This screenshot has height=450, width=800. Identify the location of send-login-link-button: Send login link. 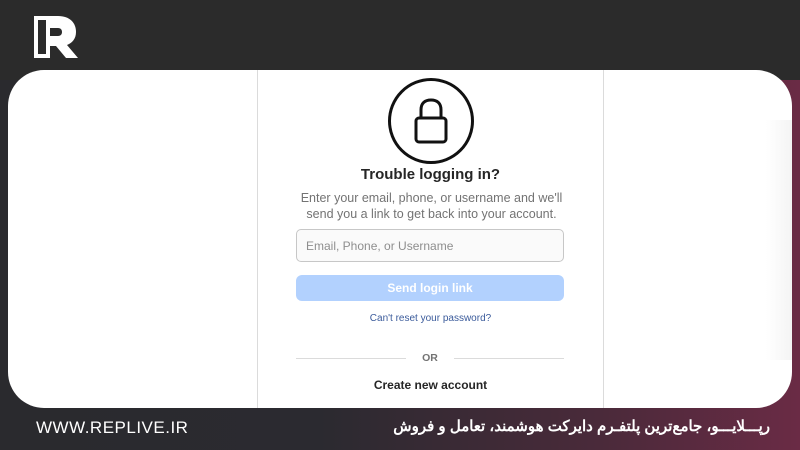
(430, 288).